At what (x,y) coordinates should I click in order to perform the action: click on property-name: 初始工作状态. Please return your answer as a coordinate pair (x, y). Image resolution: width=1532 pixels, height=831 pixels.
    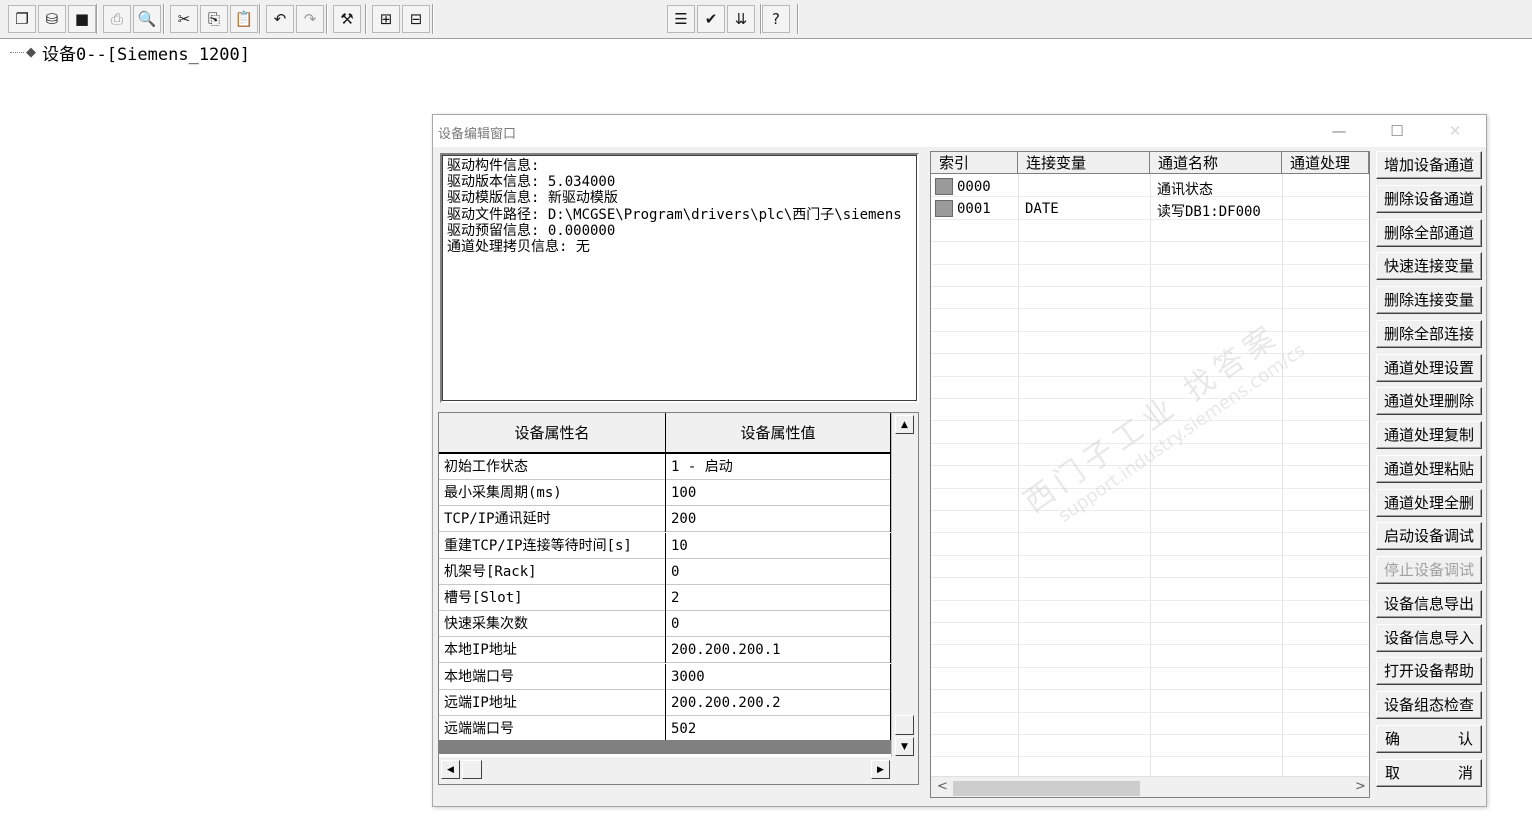
    Looking at the image, I should click on (552, 467).